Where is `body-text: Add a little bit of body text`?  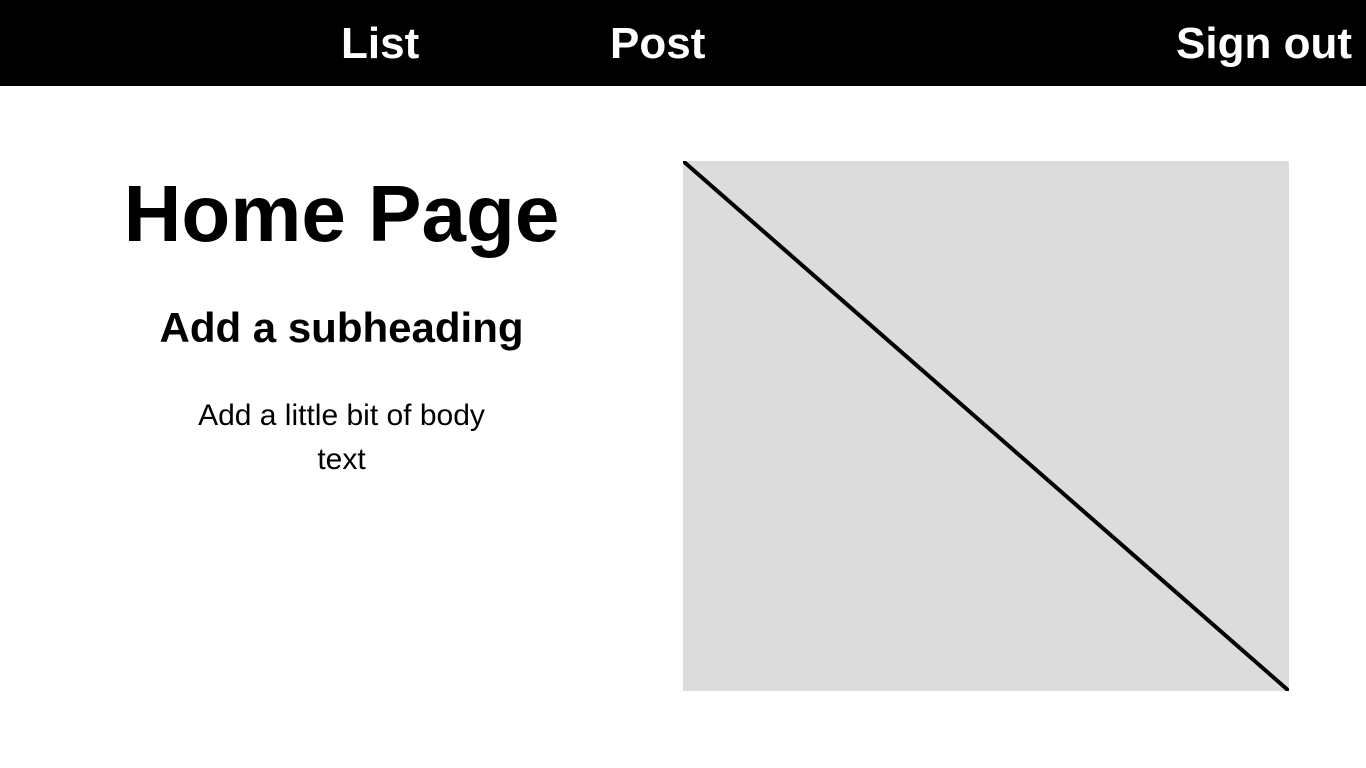
body-text: Add a little bit of body text is located at coordinates (341, 437).